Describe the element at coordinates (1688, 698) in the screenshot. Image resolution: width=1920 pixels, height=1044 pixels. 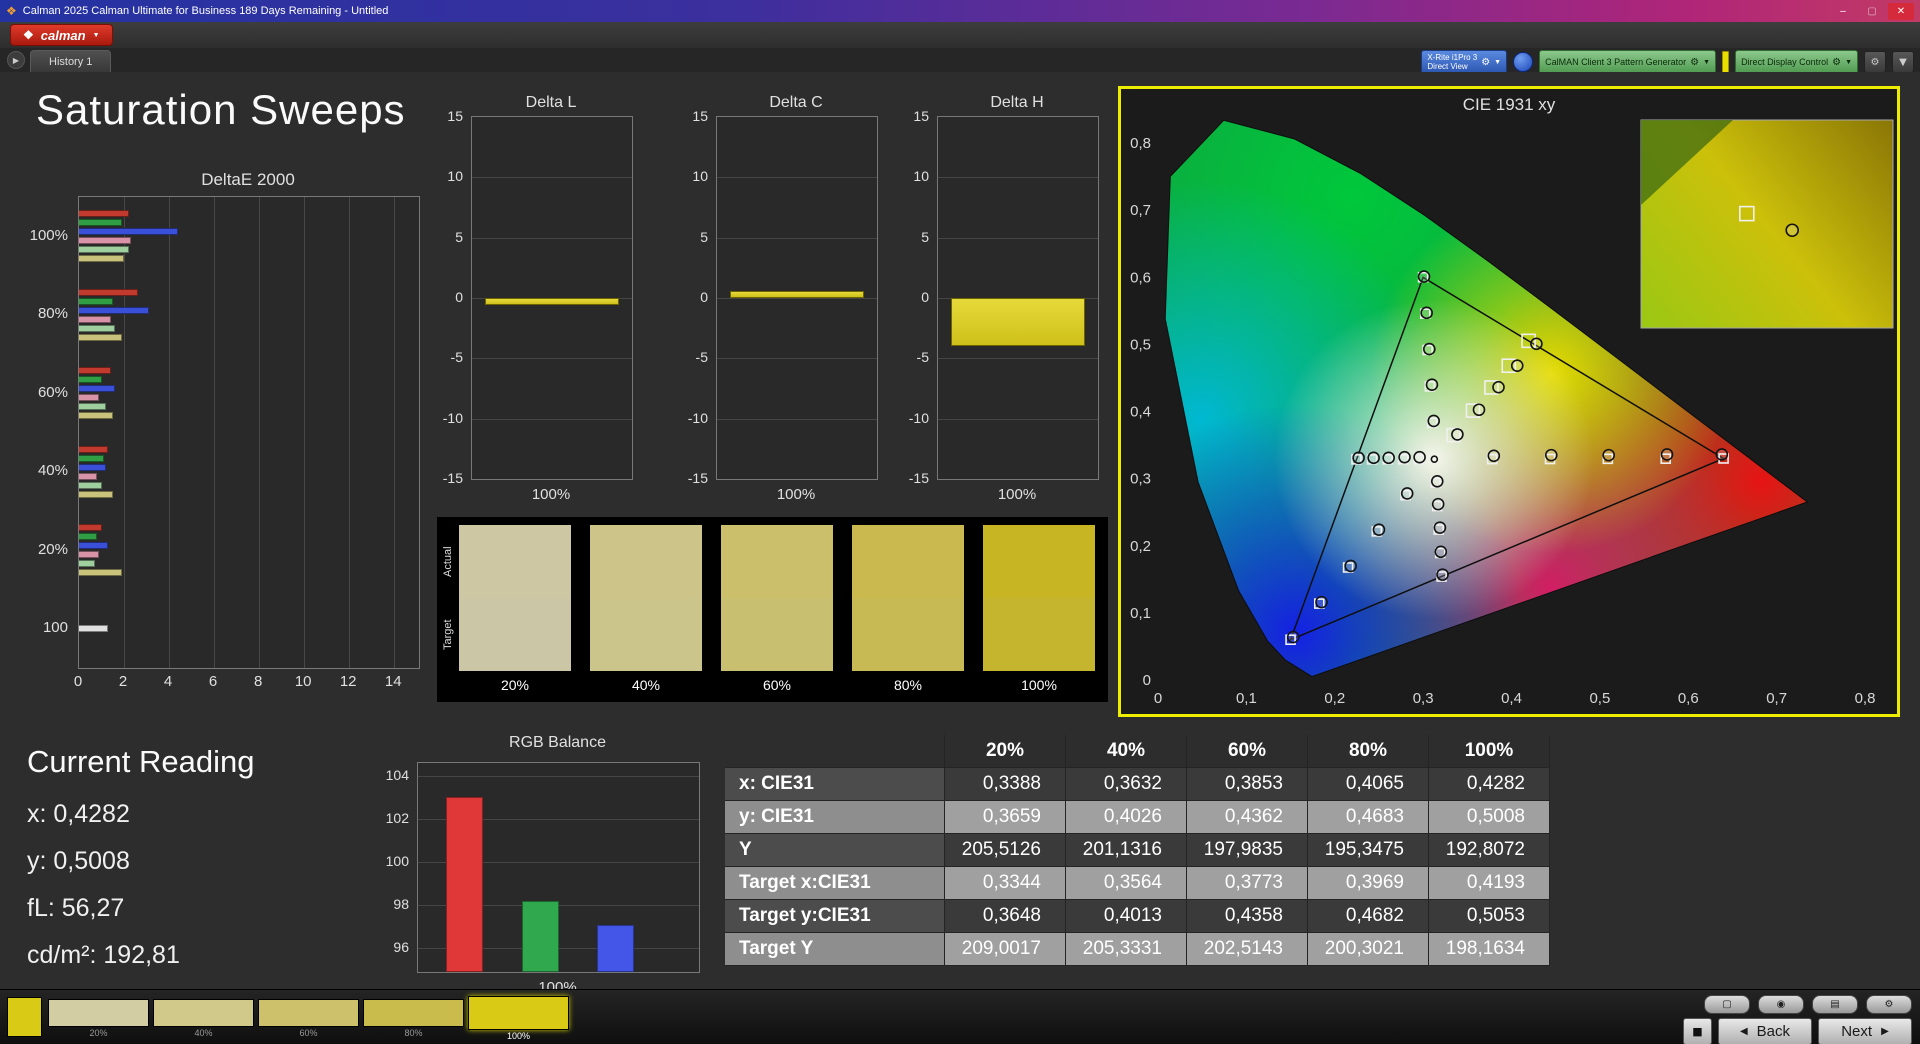
I see `x-tick-label: 0,6` at that location.